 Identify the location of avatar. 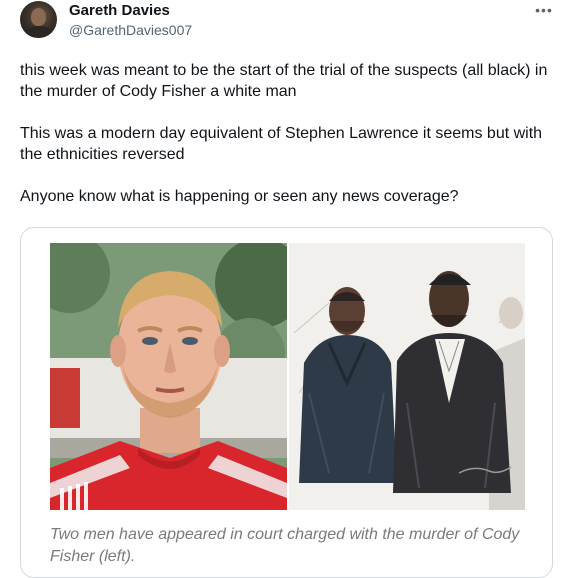
(38, 19).